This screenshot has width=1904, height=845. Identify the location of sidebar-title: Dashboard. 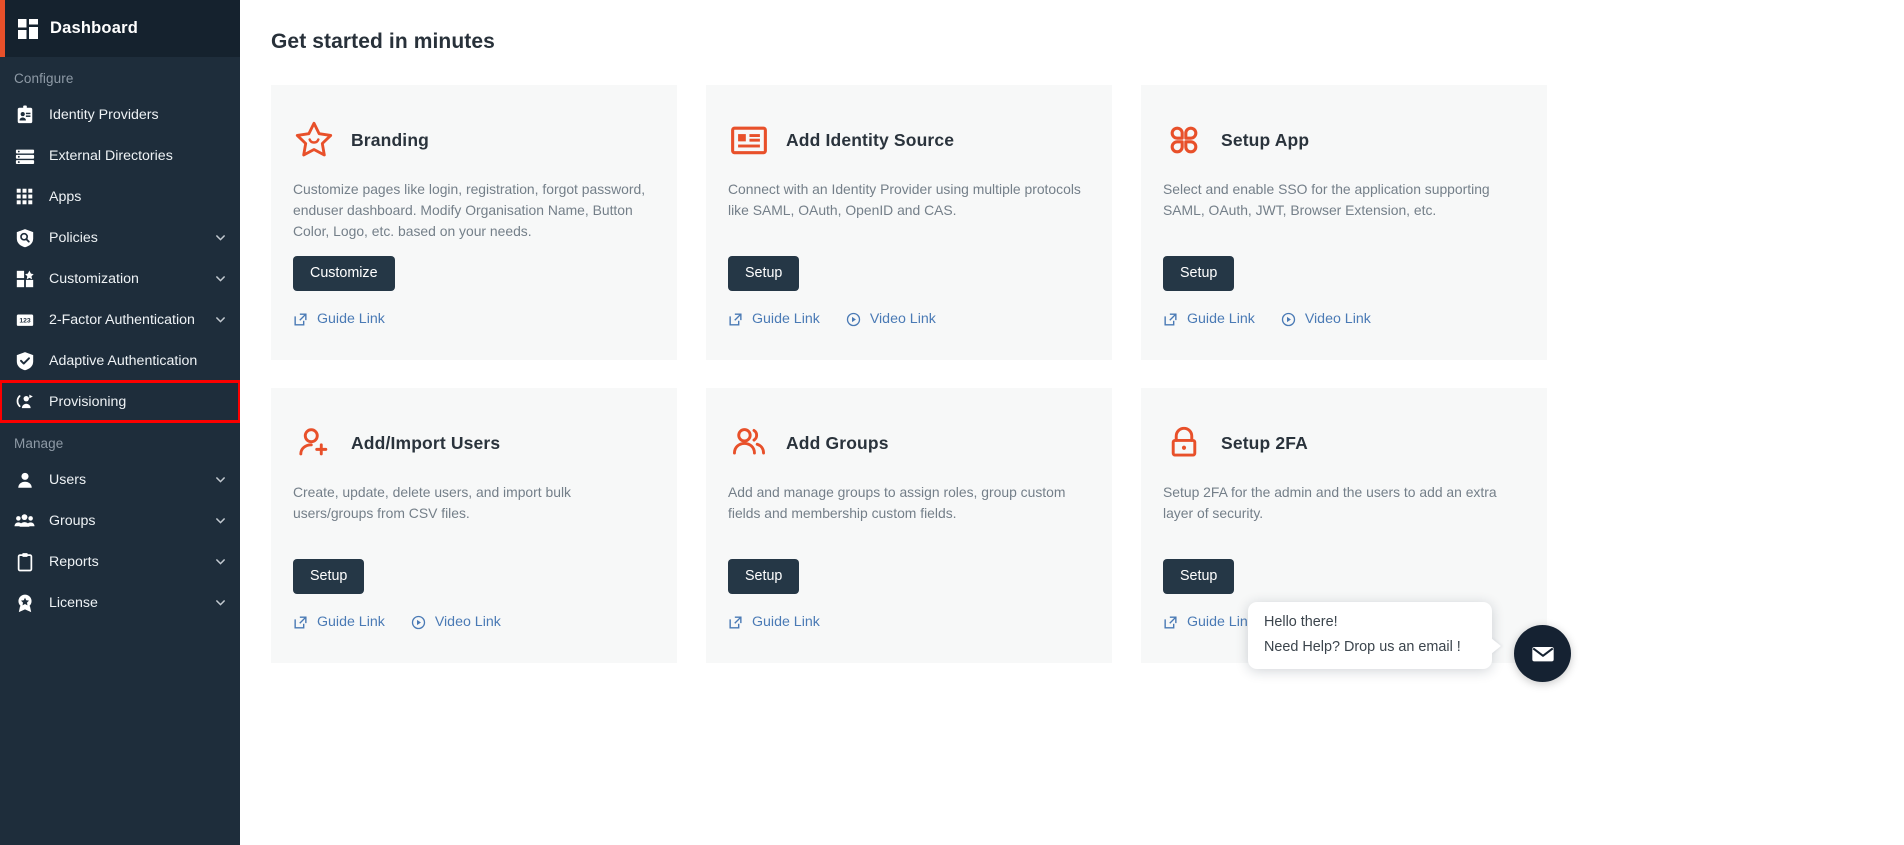
(94, 28).